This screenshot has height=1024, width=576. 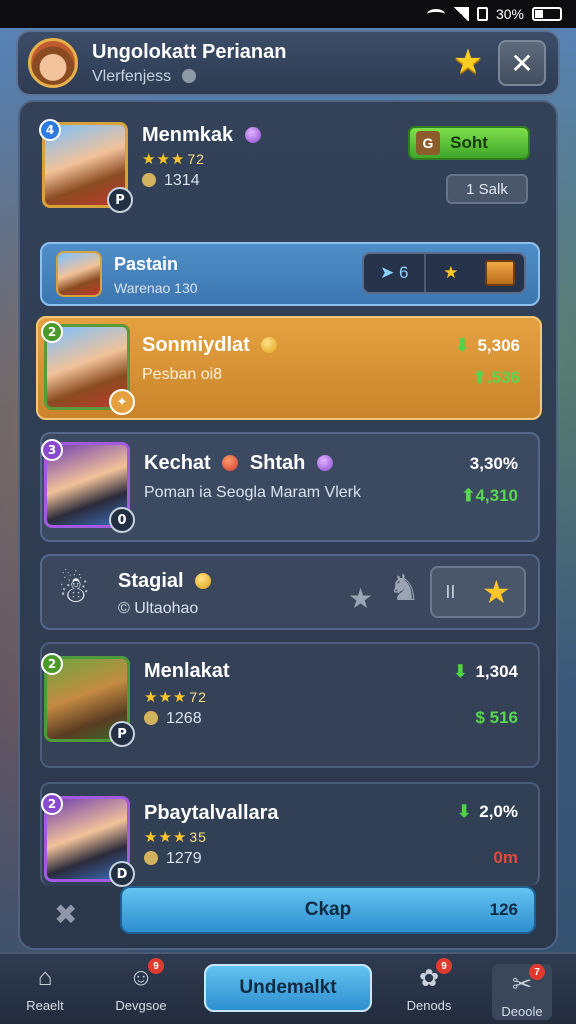 I want to click on list-item: Pastain Warenao 130 ➤ 6 ★, so click(x=290, y=274).